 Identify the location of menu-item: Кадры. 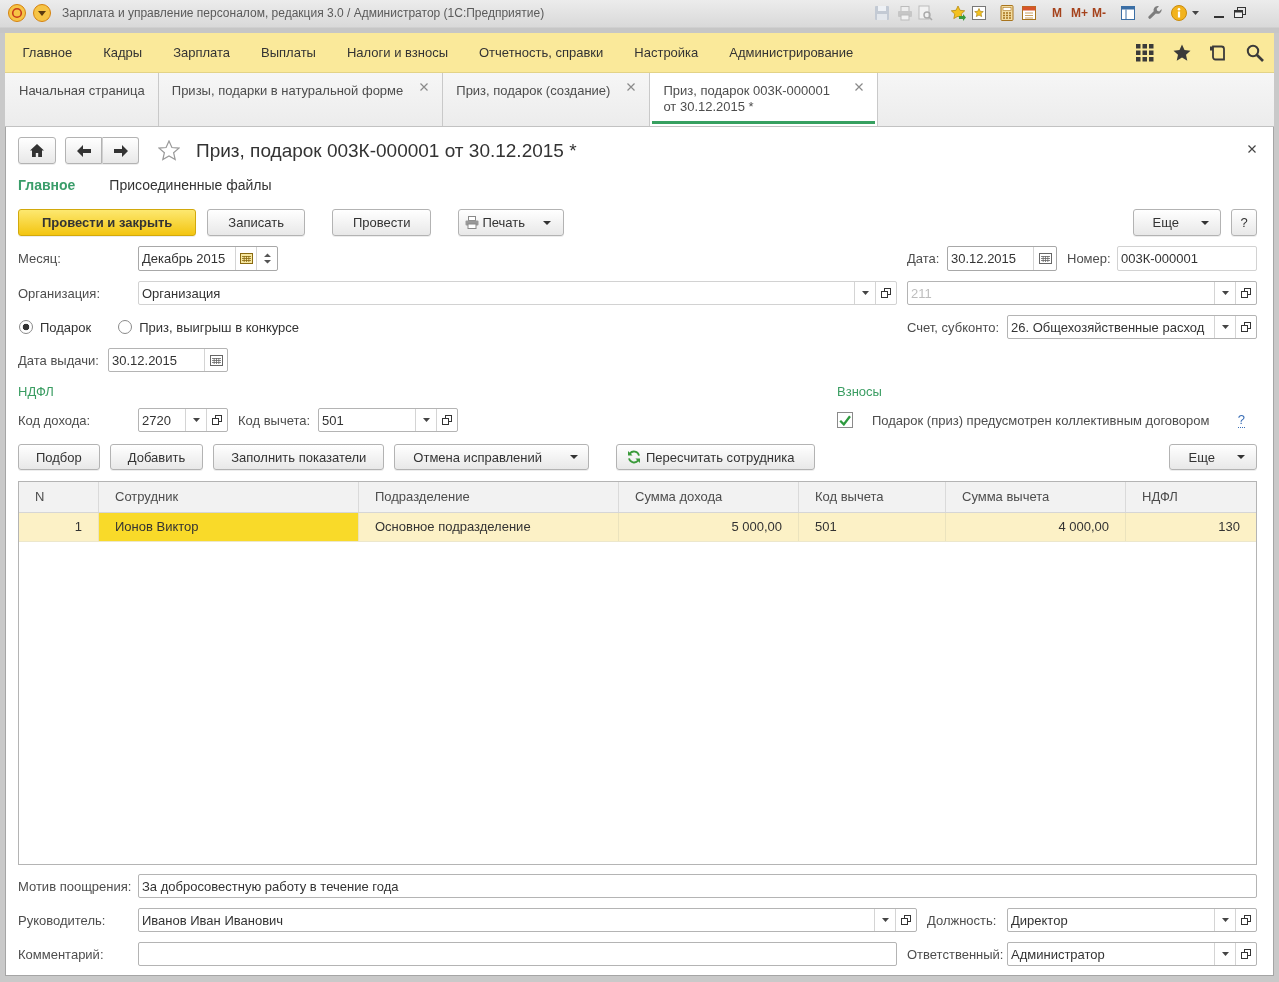
(122, 52).